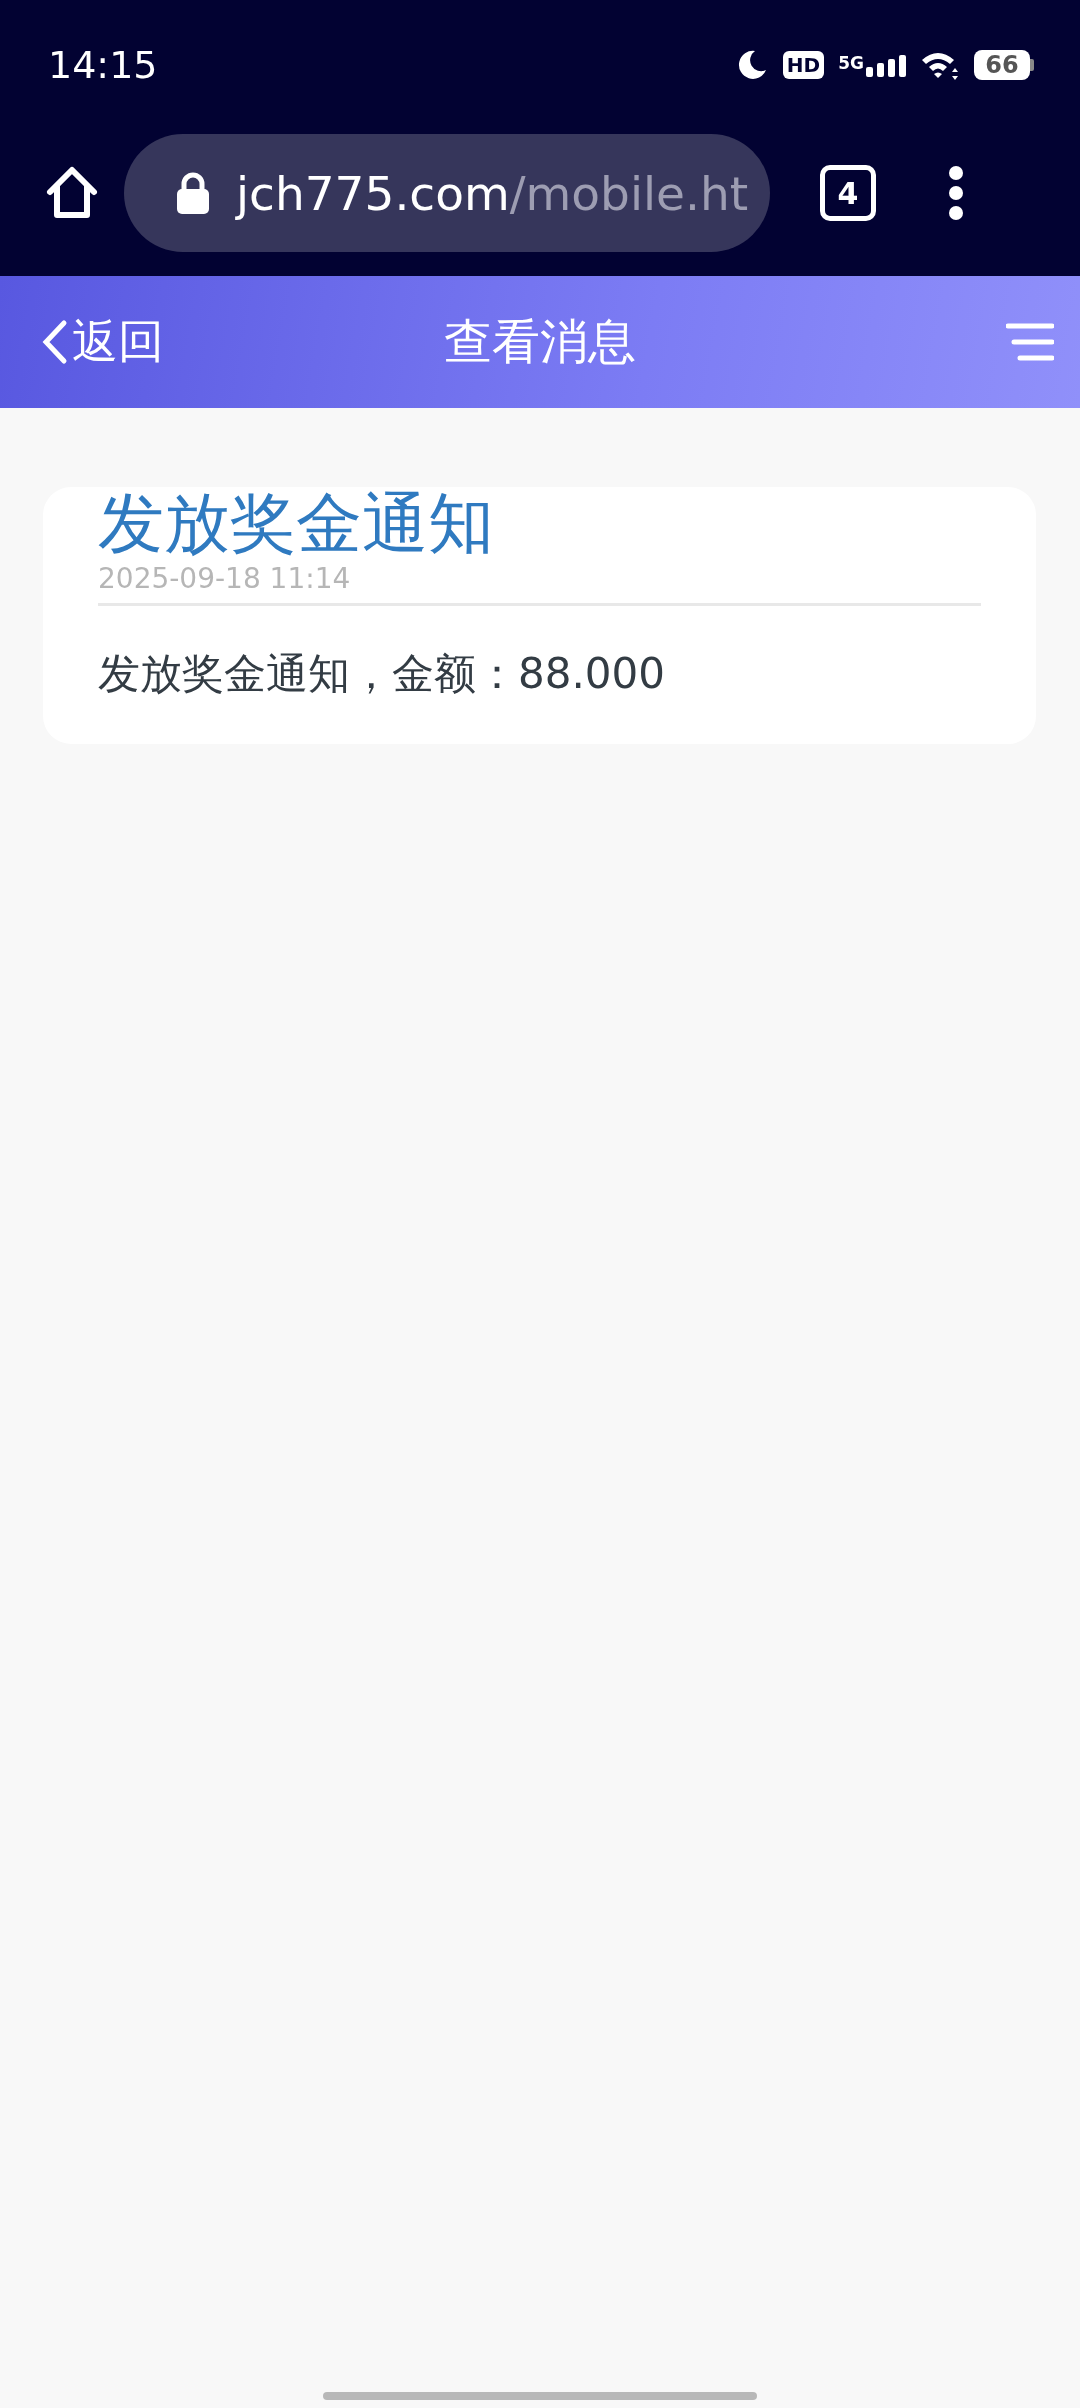  I want to click on hd-icon: HD, so click(803, 65).